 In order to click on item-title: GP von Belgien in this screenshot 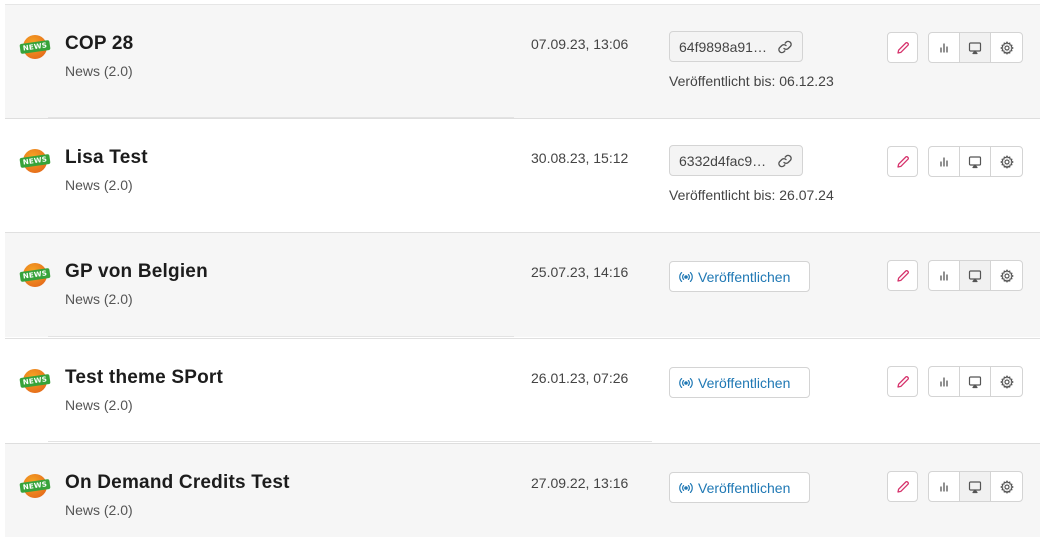, I will do `click(136, 272)`.